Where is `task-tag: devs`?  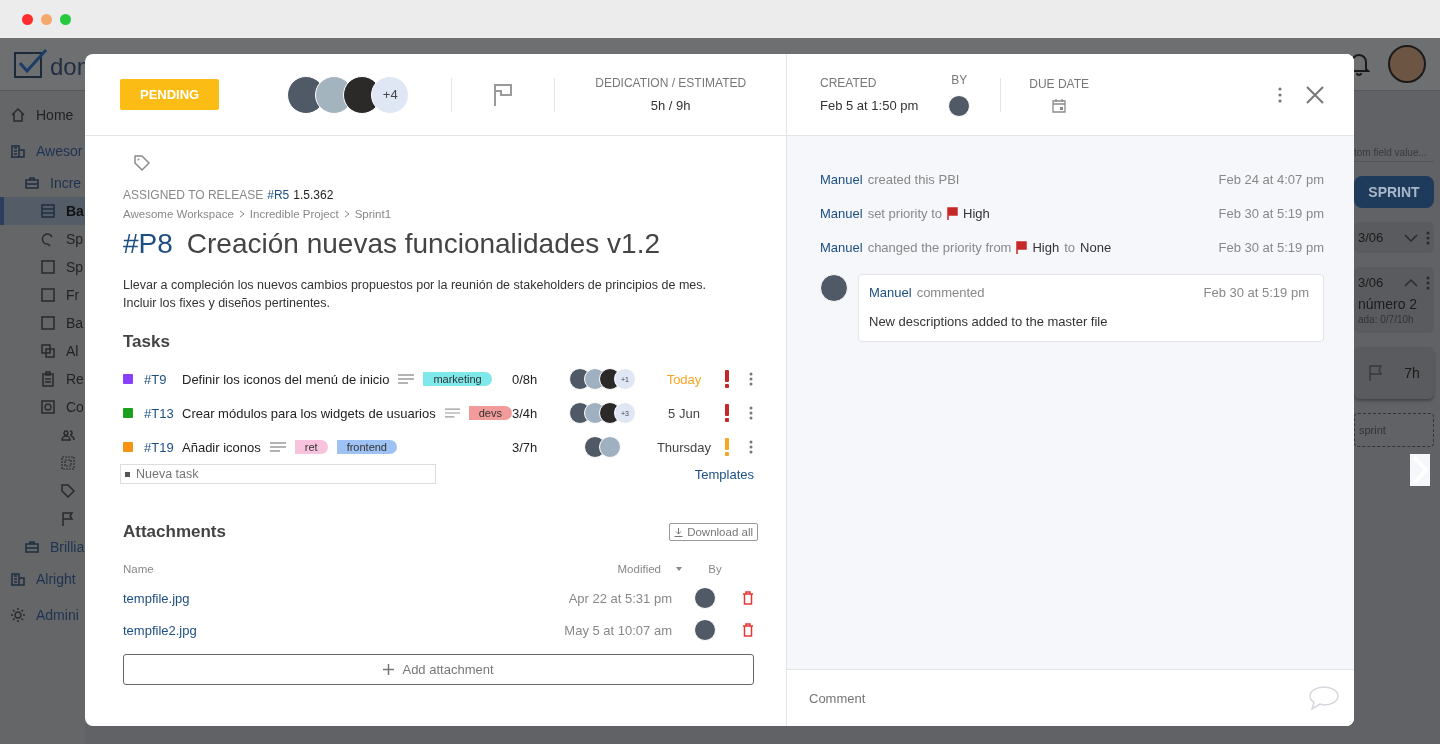
task-tag: devs is located at coordinates (490, 413).